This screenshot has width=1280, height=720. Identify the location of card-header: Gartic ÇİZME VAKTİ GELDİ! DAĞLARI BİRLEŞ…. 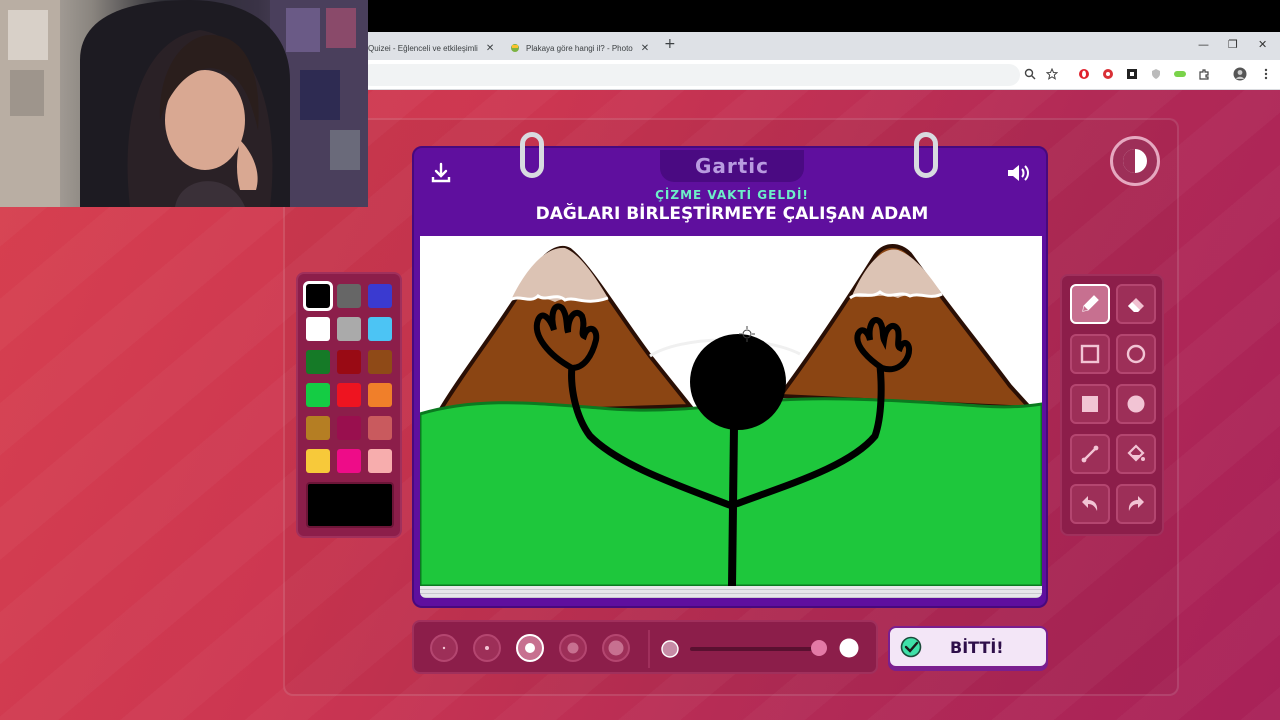
(730, 191).